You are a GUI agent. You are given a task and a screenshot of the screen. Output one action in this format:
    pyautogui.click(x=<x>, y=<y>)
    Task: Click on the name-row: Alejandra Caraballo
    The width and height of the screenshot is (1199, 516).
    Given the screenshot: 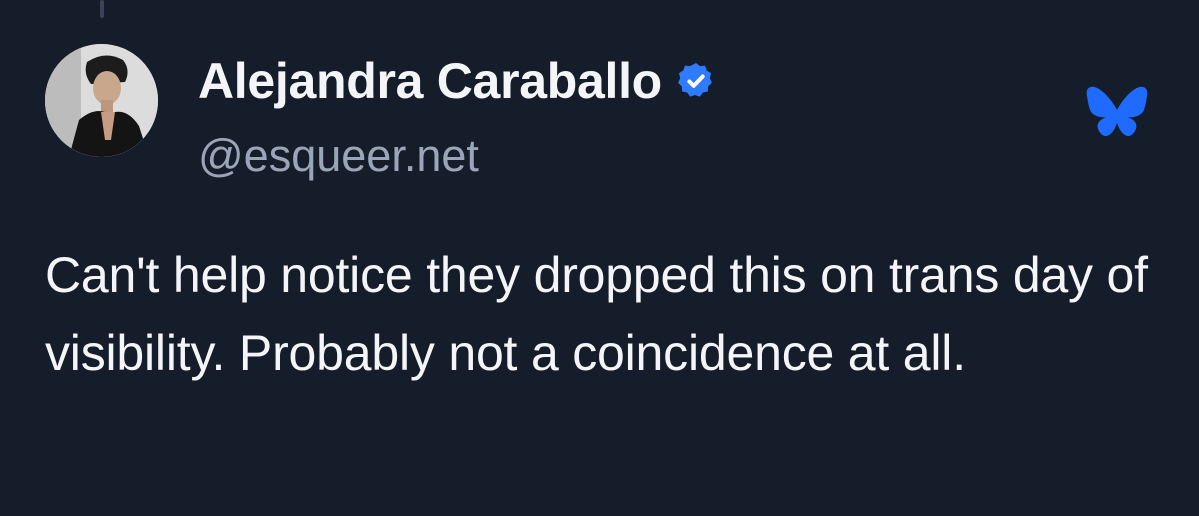 What is the action you would take?
    pyautogui.click(x=638, y=81)
    